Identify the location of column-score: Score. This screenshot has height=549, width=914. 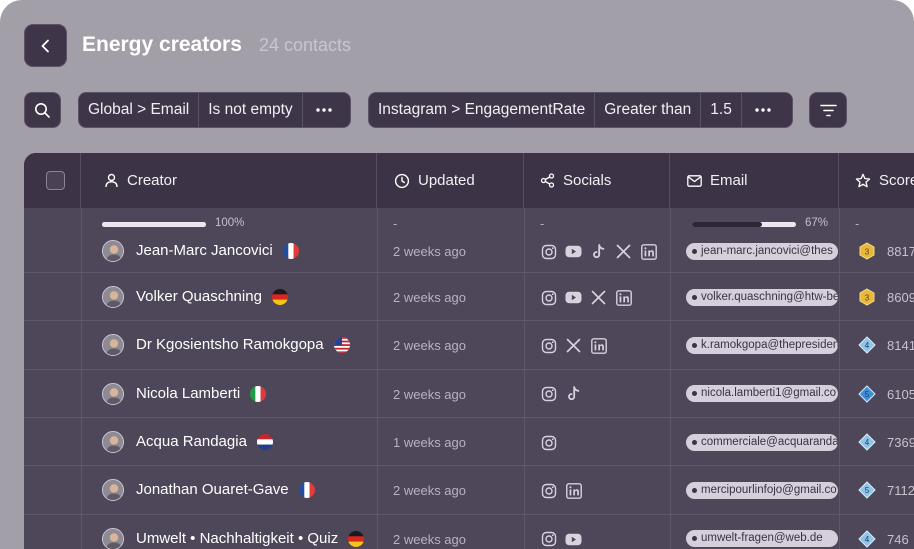
(876, 180).